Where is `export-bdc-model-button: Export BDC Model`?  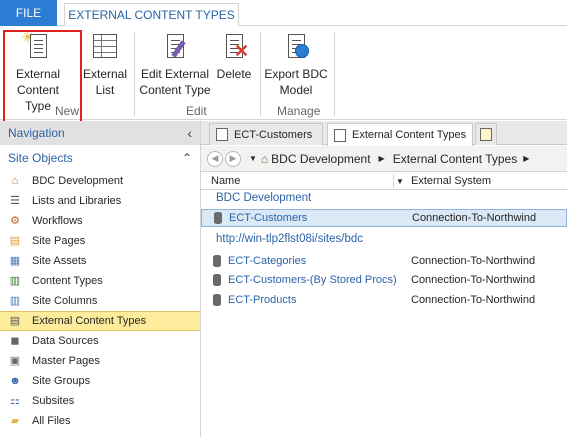
export-bdc-model-button: Export BDC Model is located at coordinates (296, 64).